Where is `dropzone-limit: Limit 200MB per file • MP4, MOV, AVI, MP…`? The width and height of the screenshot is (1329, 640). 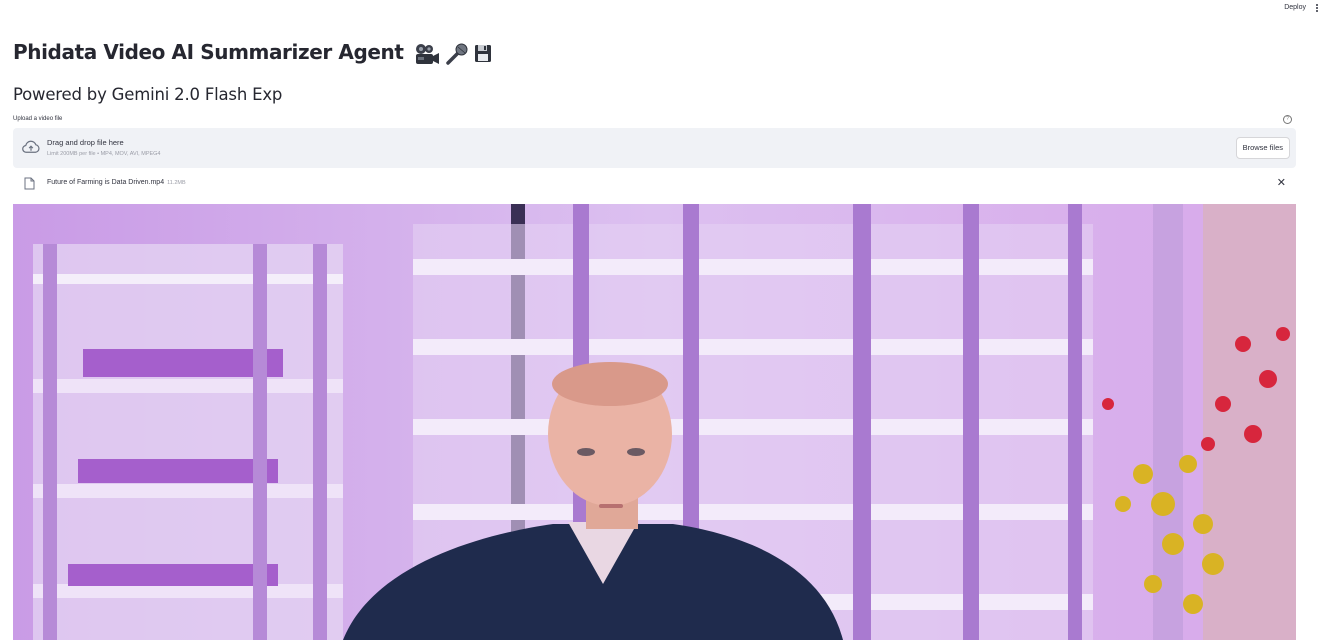
dropzone-limit: Limit 200MB per file • MP4, MOV, AVI, MP… is located at coordinates (104, 154).